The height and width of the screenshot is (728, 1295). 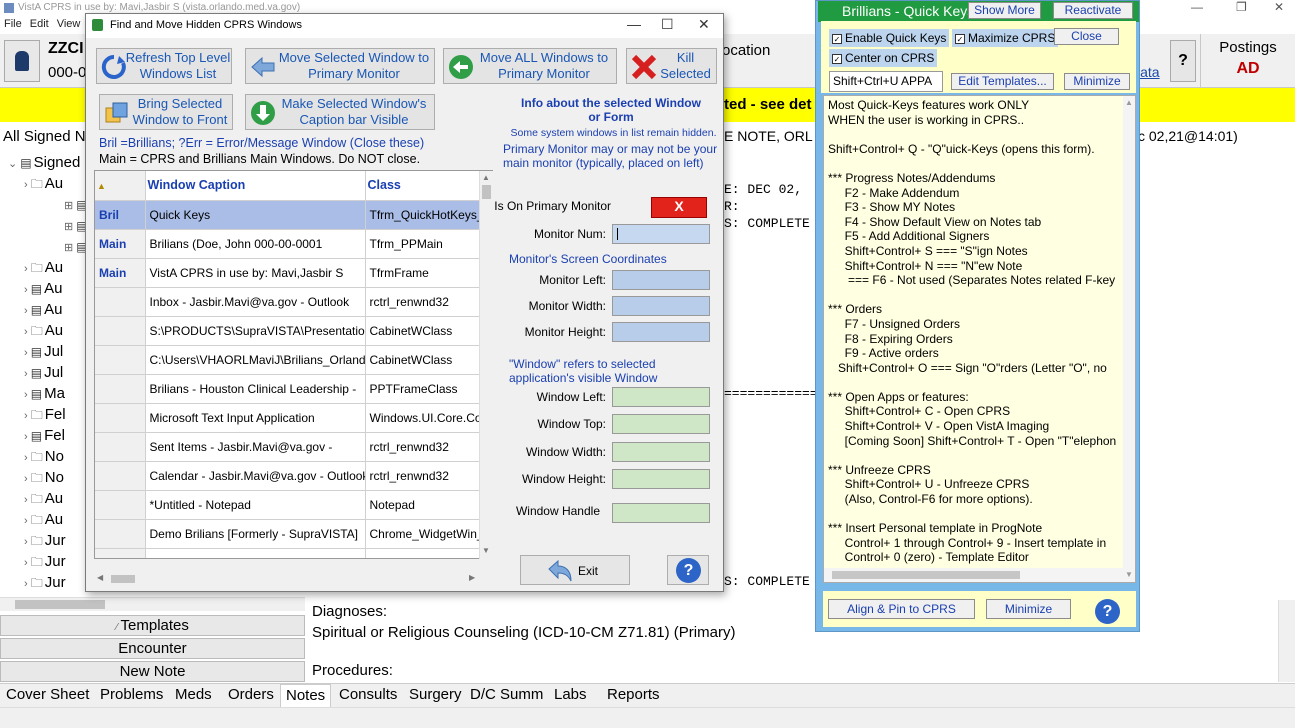 I want to click on tab-problems: Problems, so click(x=131, y=694).